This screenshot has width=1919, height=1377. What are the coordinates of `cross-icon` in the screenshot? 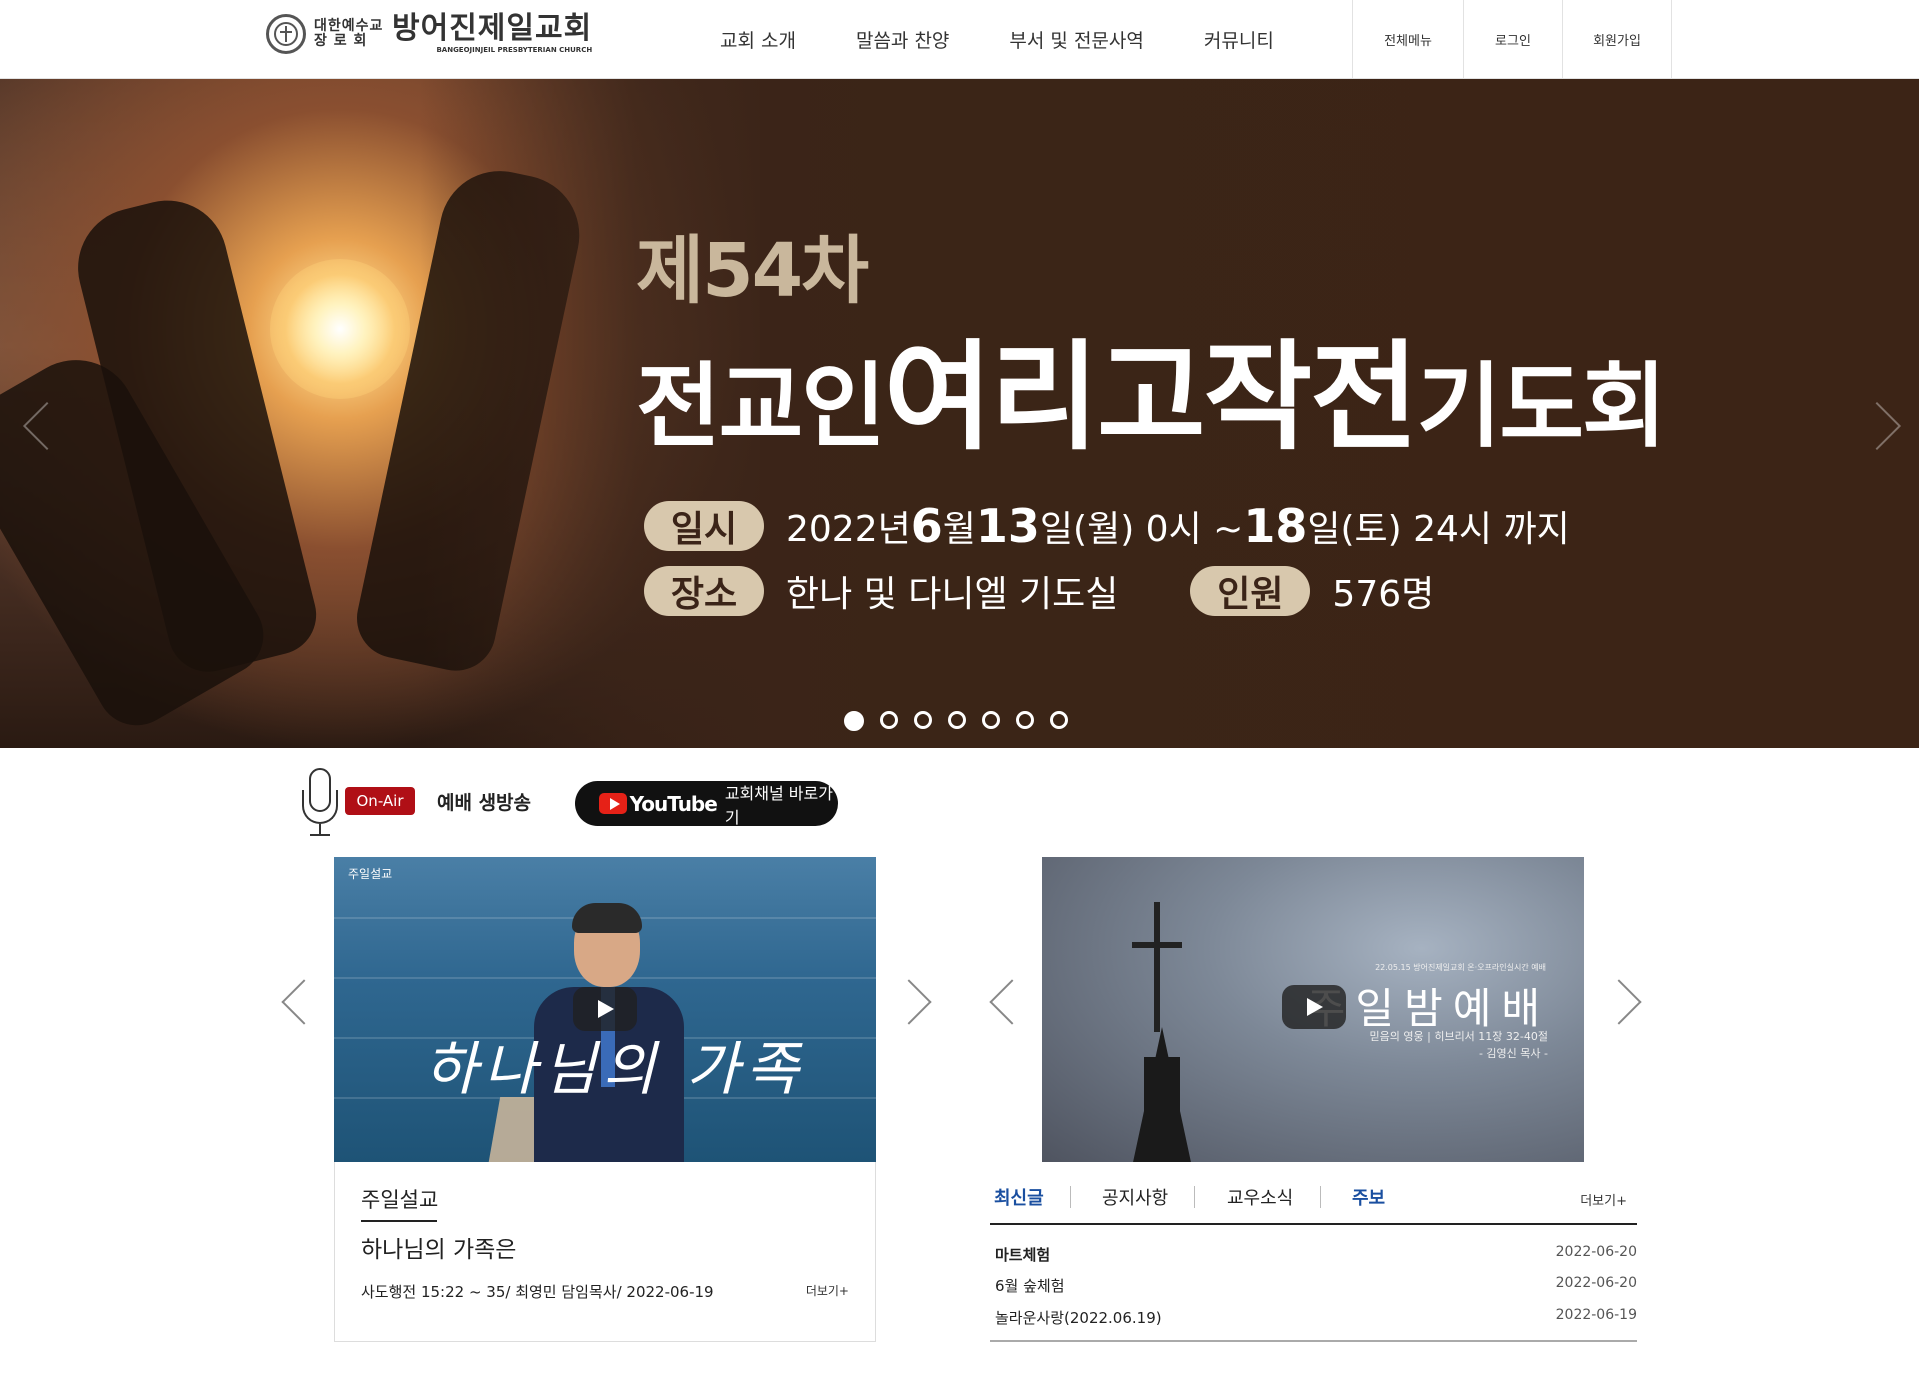 It's located at (1157, 967).